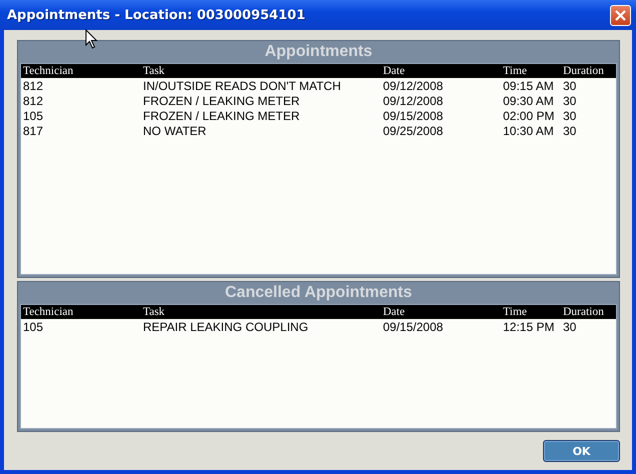 The height and width of the screenshot is (474, 636). What do you see at coordinates (529, 115) in the screenshot?
I see `table-cell-text: 02:00 PM` at bounding box center [529, 115].